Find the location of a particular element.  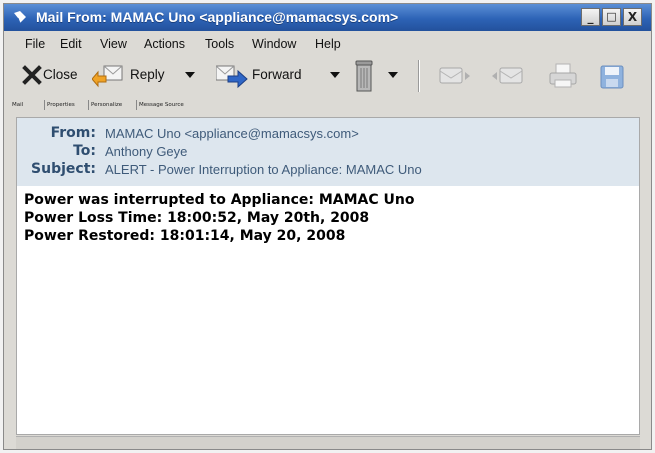

close-button: Close is located at coordinates (53, 76).